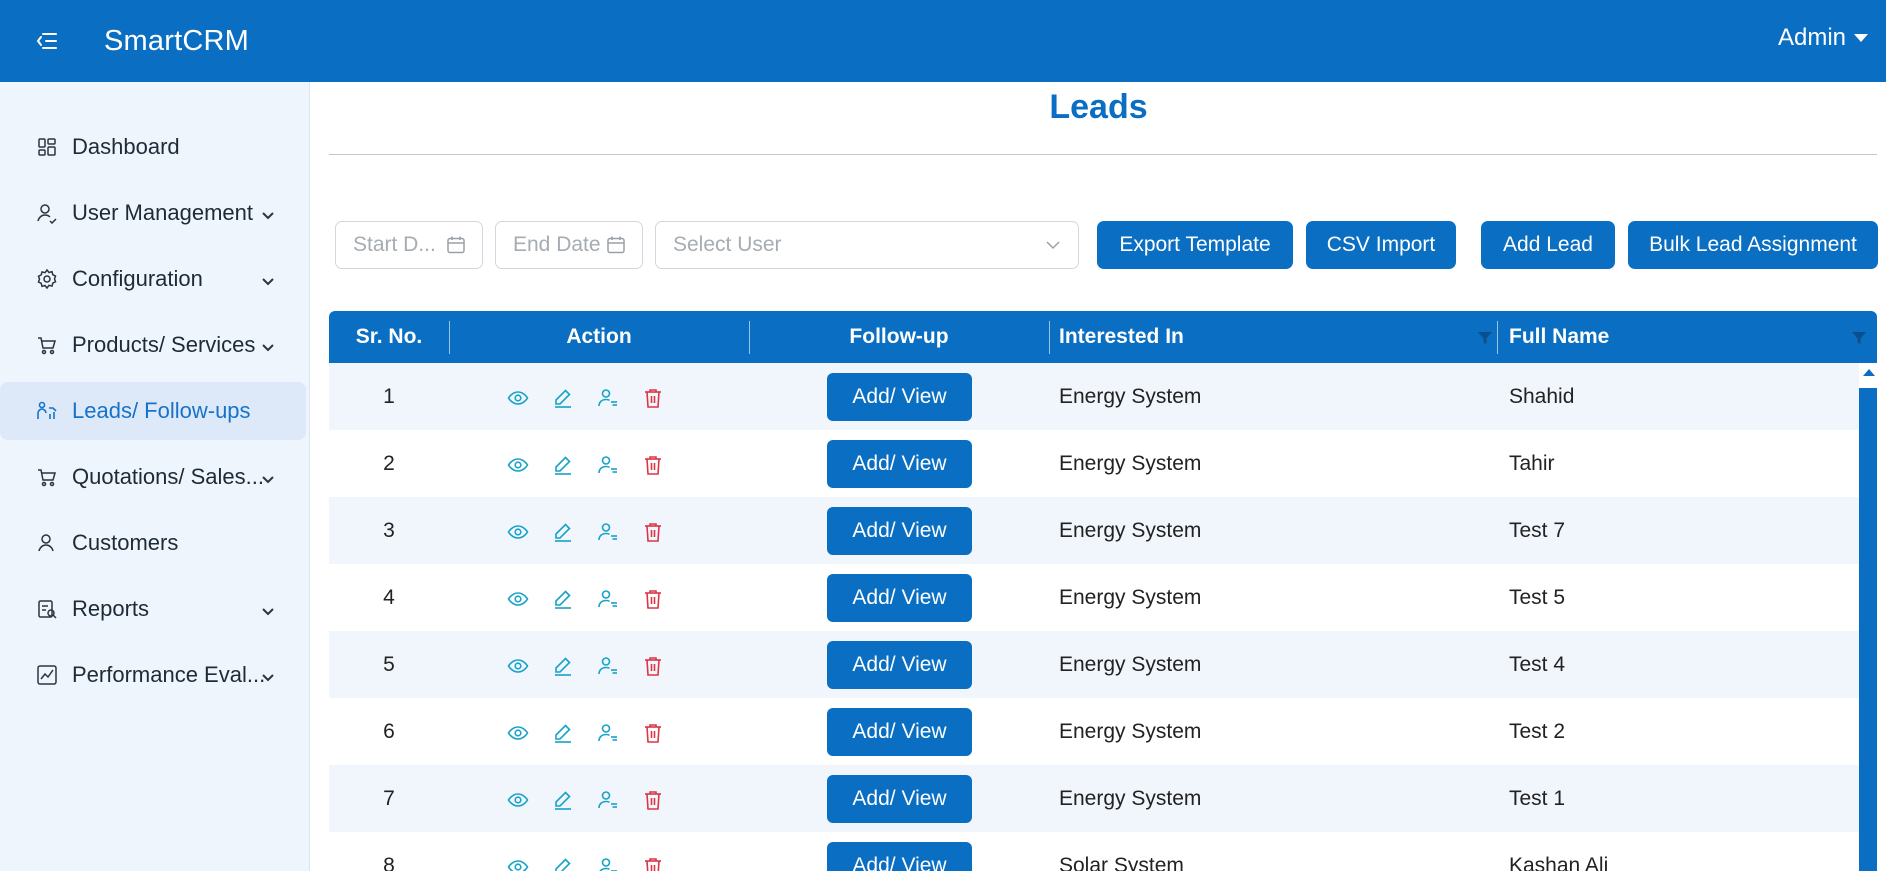  I want to click on cell-full-name: Tahir, so click(1532, 463).